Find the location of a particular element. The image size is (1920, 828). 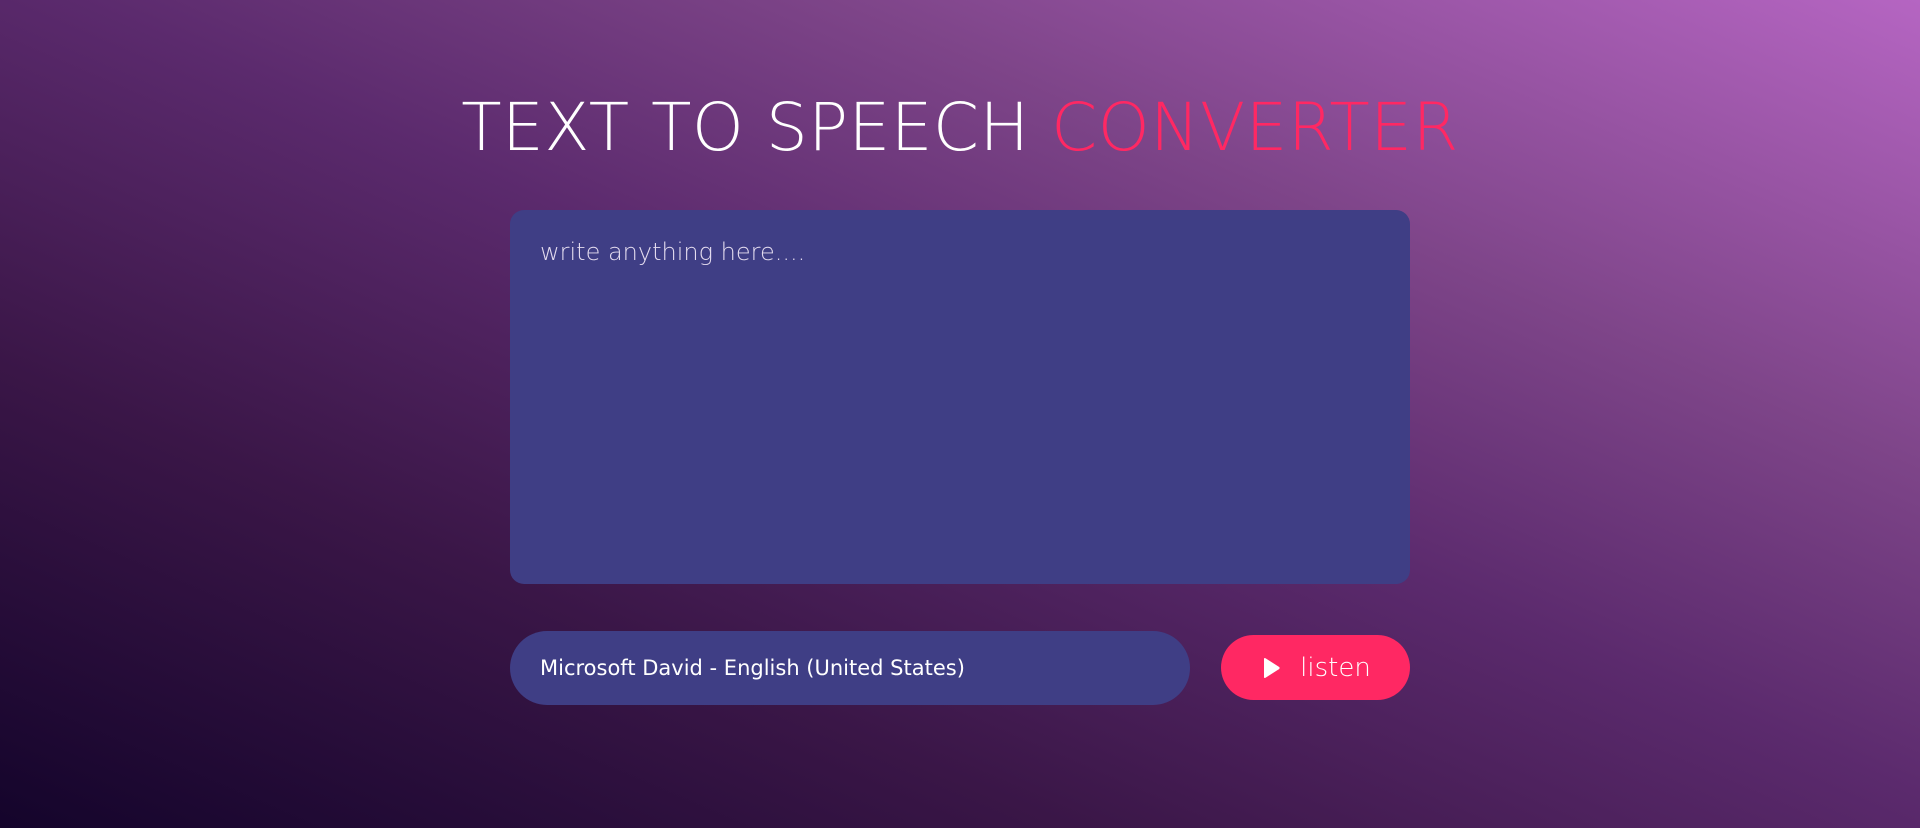

listen-button-label: listen is located at coordinates (1335, 667).